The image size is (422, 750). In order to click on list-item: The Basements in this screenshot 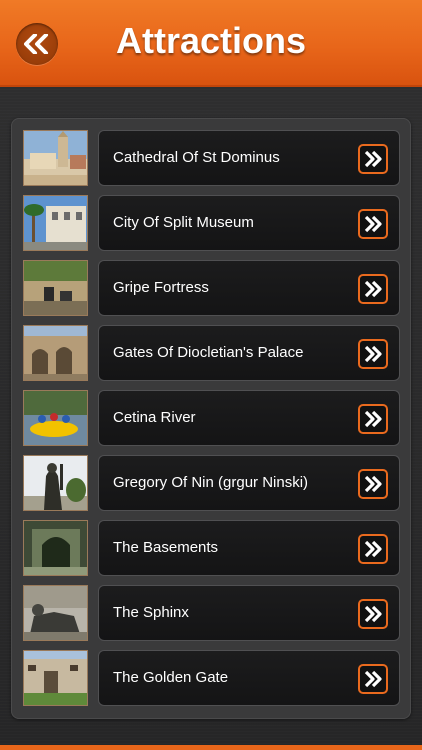, I will do `click(211, 548)`.